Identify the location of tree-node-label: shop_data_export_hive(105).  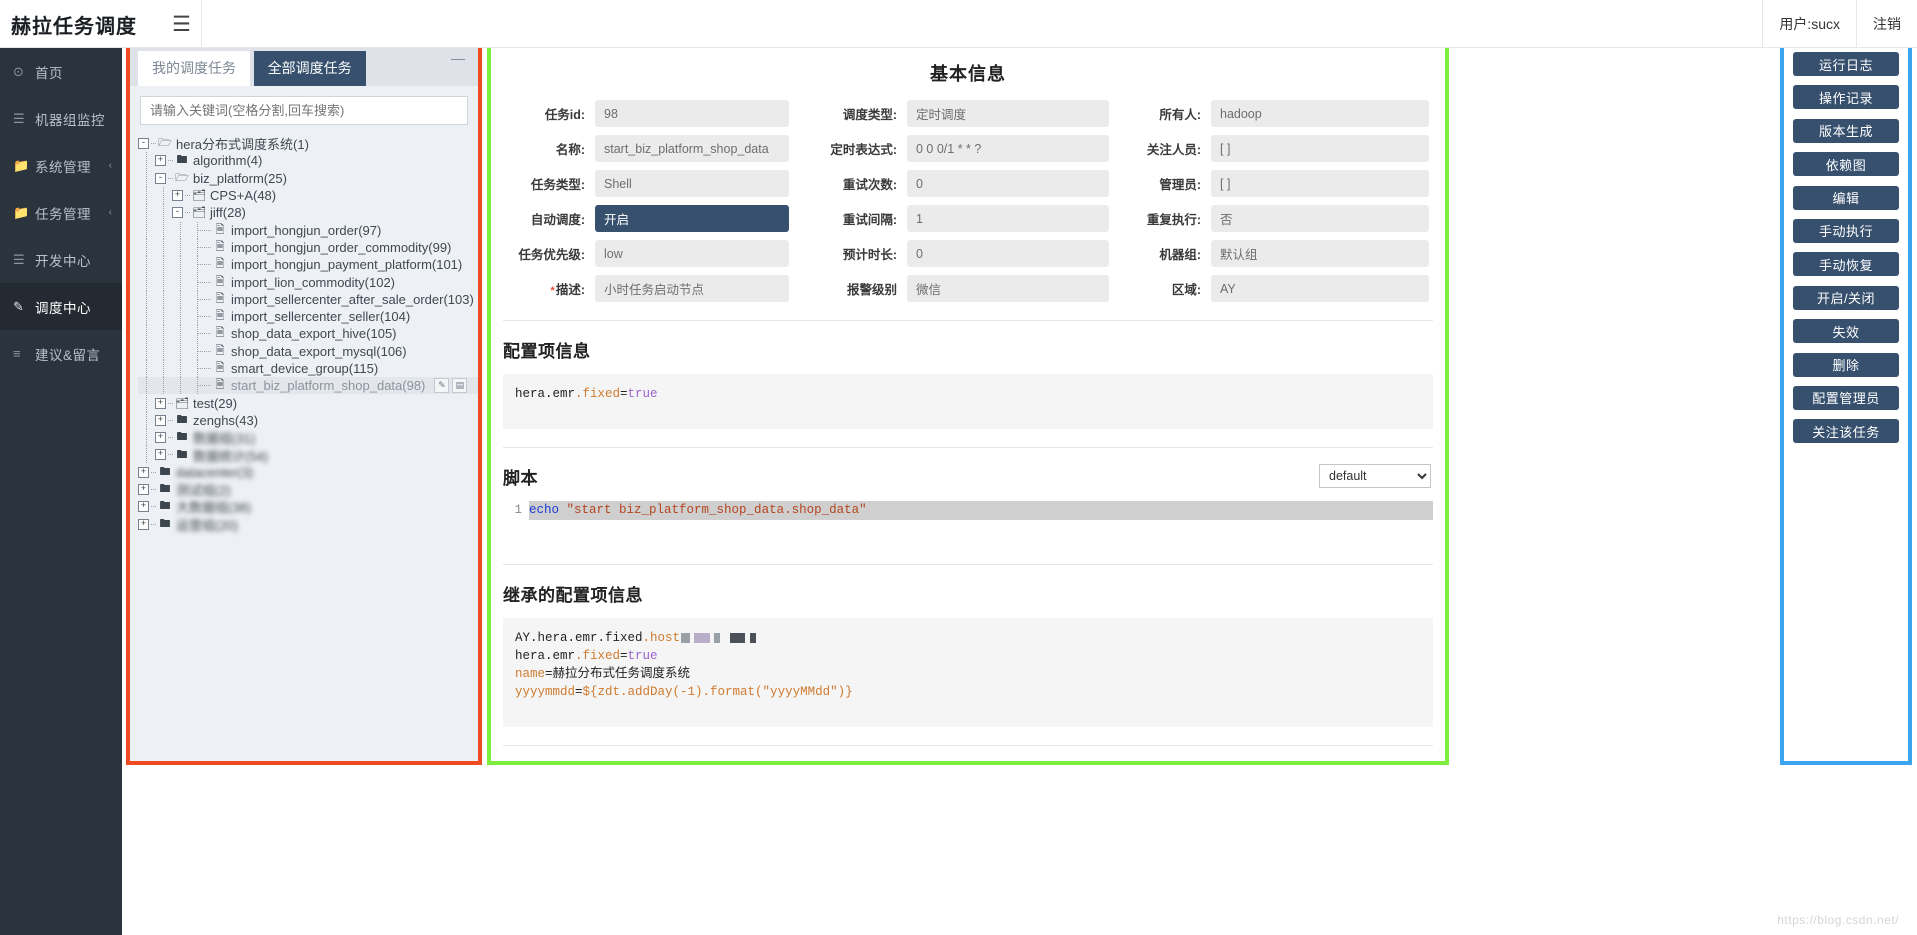
(312, 333).